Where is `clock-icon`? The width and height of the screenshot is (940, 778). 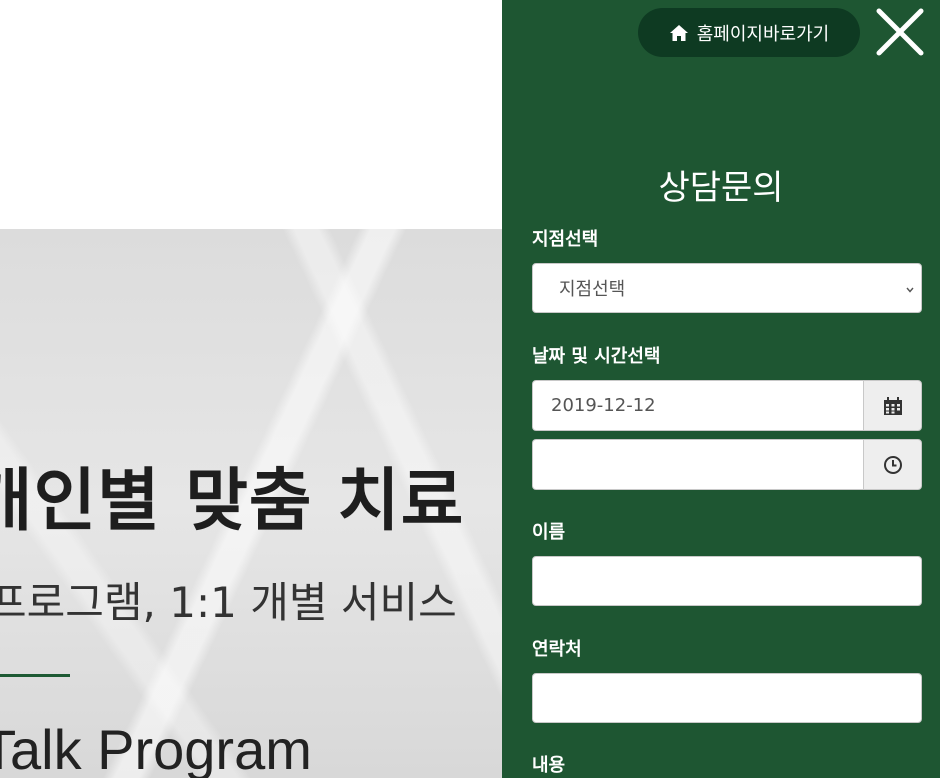 clock-icon is located at coordinates (892, 464).